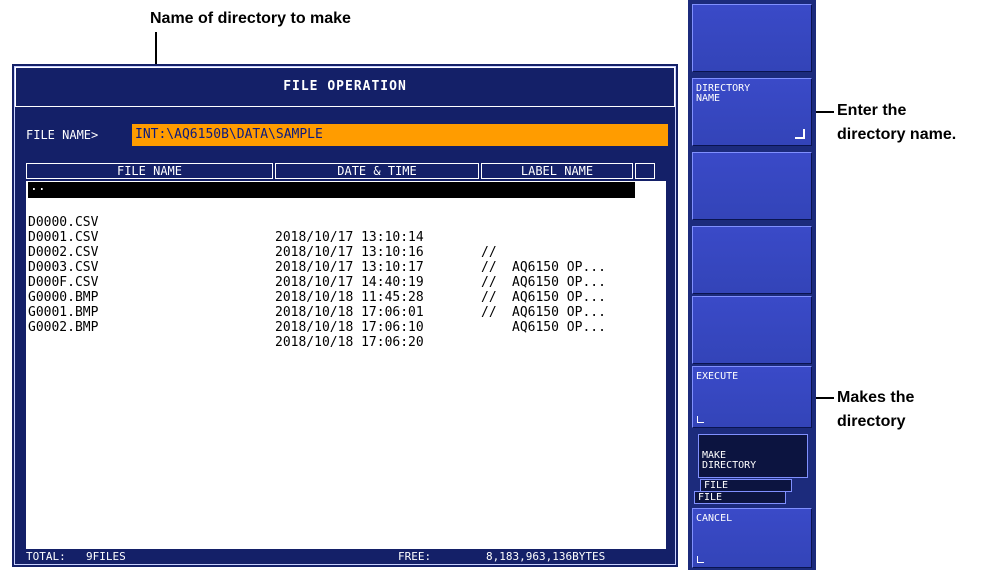  I want to click on date-cell: 2018/10/18 17:06:20, so click(349, 342).